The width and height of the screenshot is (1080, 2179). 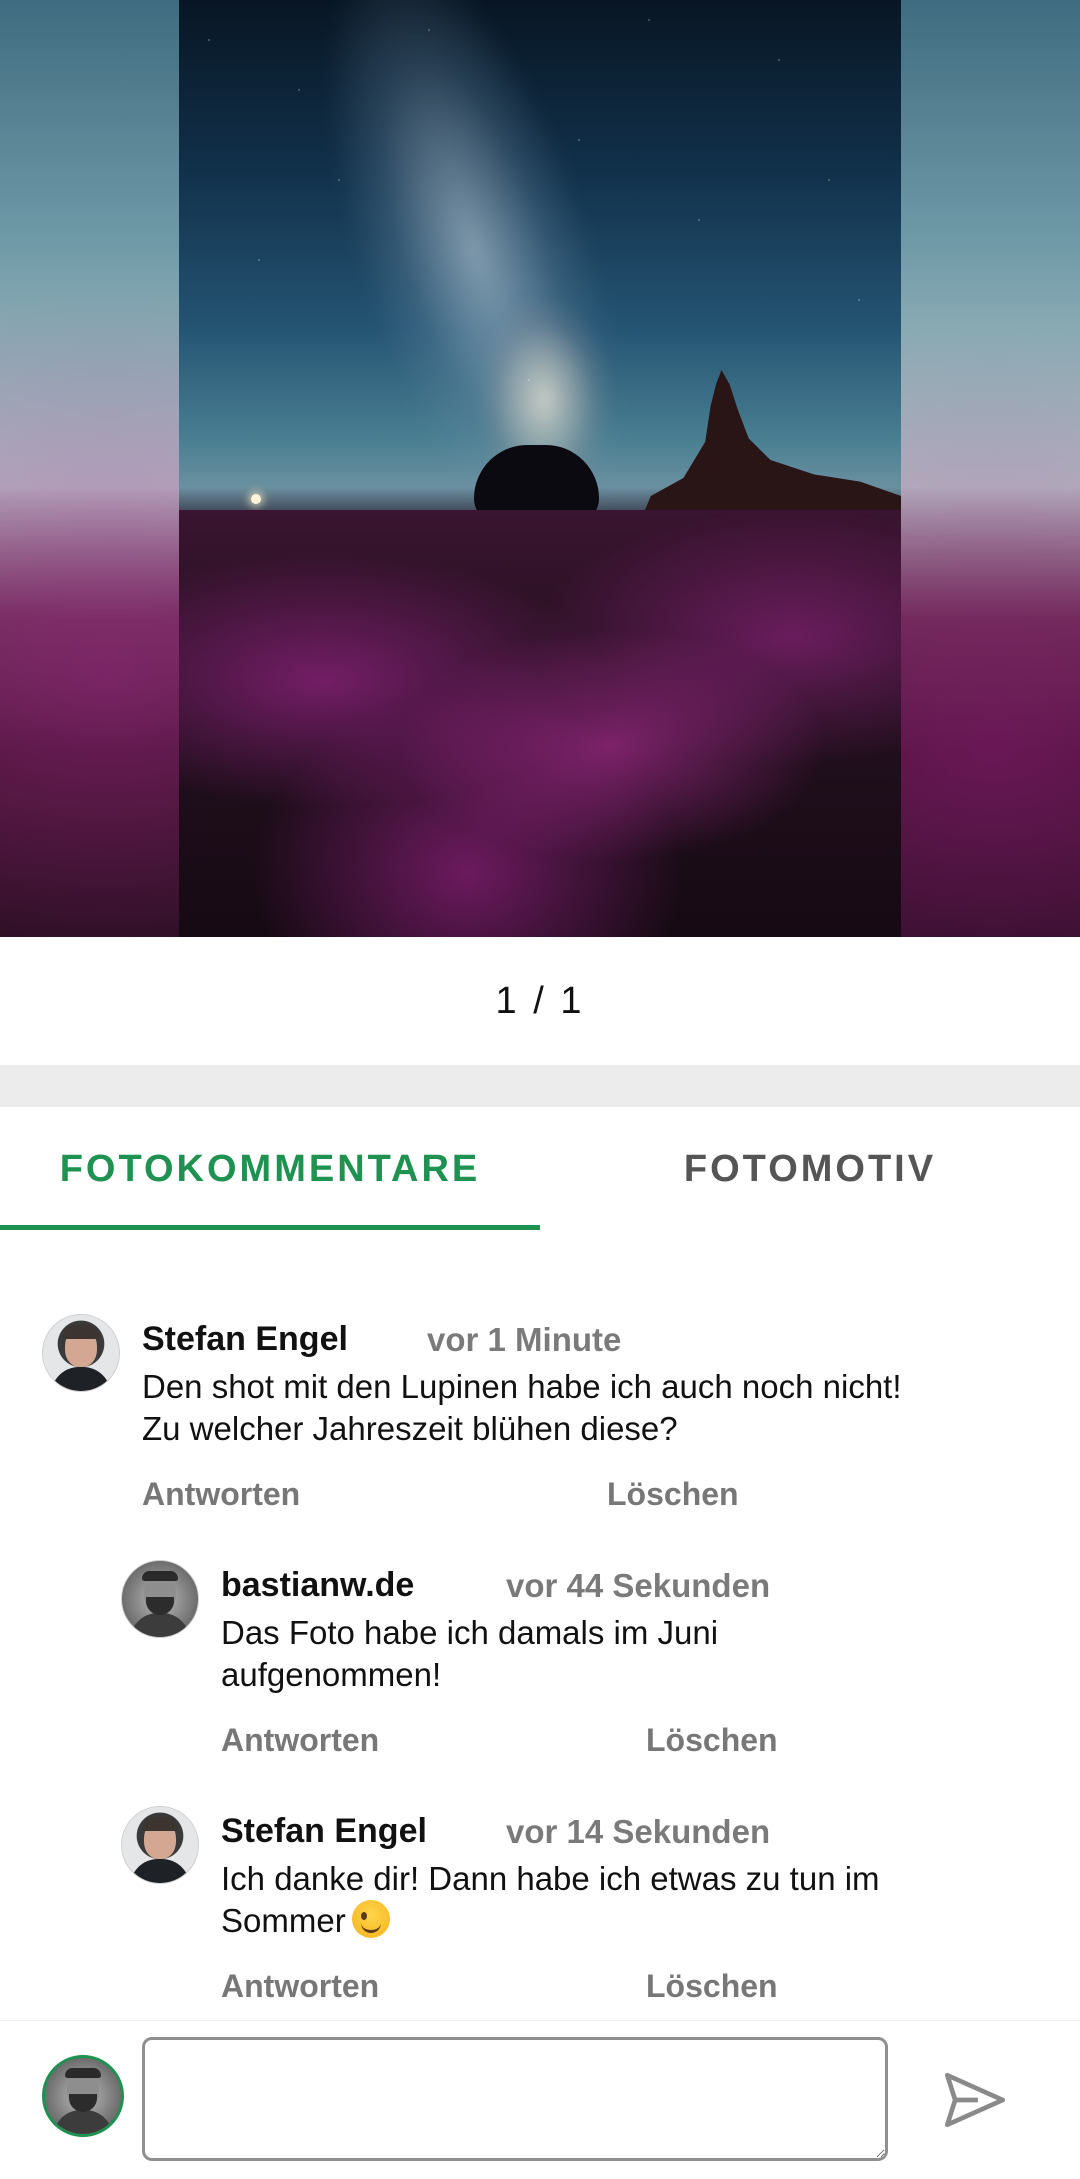 I want to click on pager-text: 1 / 1, so click(x=540, y=1000).